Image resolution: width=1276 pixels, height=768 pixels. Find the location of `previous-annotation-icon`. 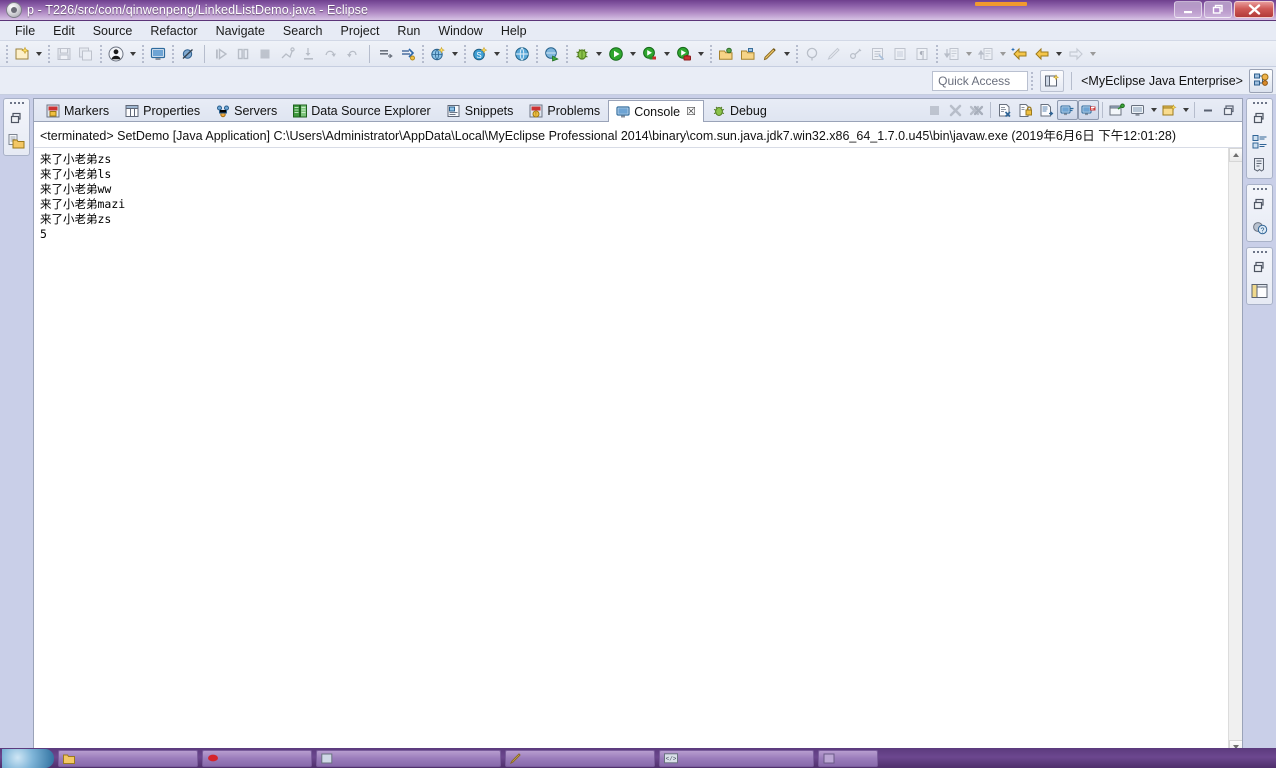

previous-annotation-icon is located at coordinates (986, 54).